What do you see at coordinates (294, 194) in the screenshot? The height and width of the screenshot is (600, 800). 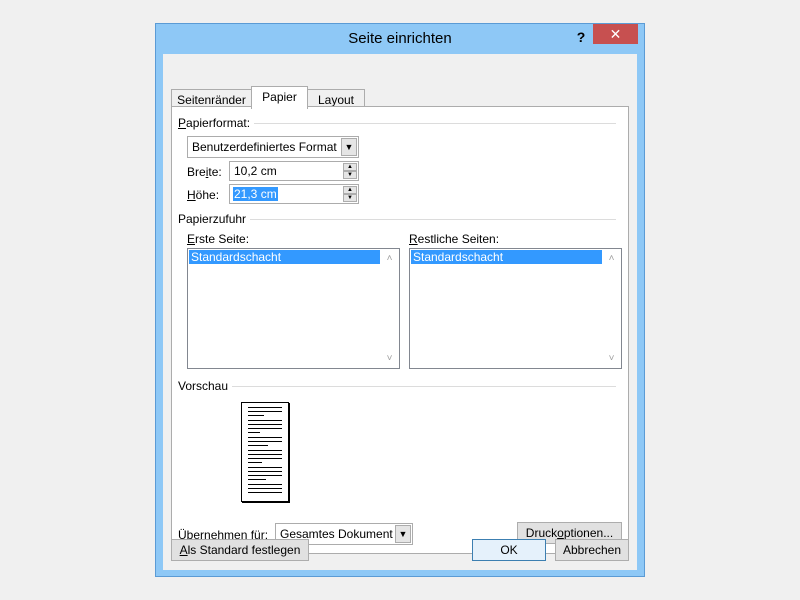 I see `height-input: 21,3 cm ▲ ▼` at bounding box center [294, 194].